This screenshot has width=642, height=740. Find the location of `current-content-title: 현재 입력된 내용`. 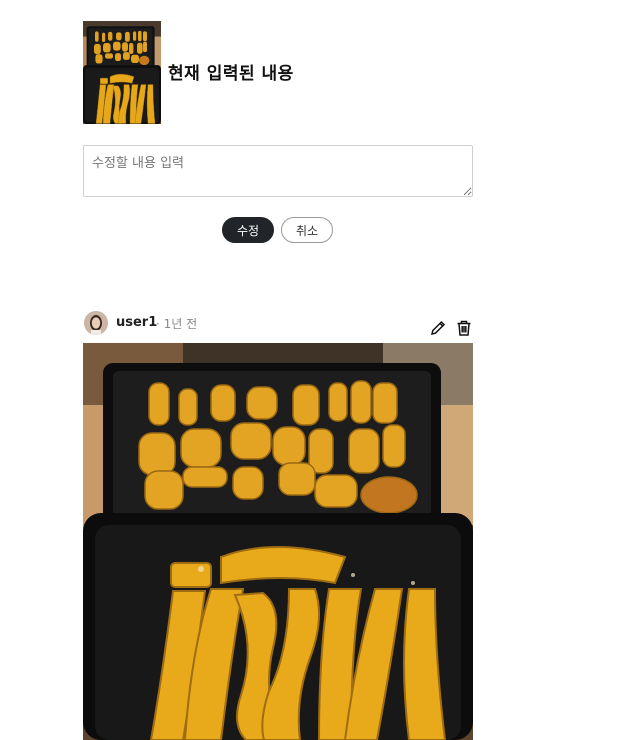

current-content-title: 현재 입력된 내용 is located at coordinates (231, 74).